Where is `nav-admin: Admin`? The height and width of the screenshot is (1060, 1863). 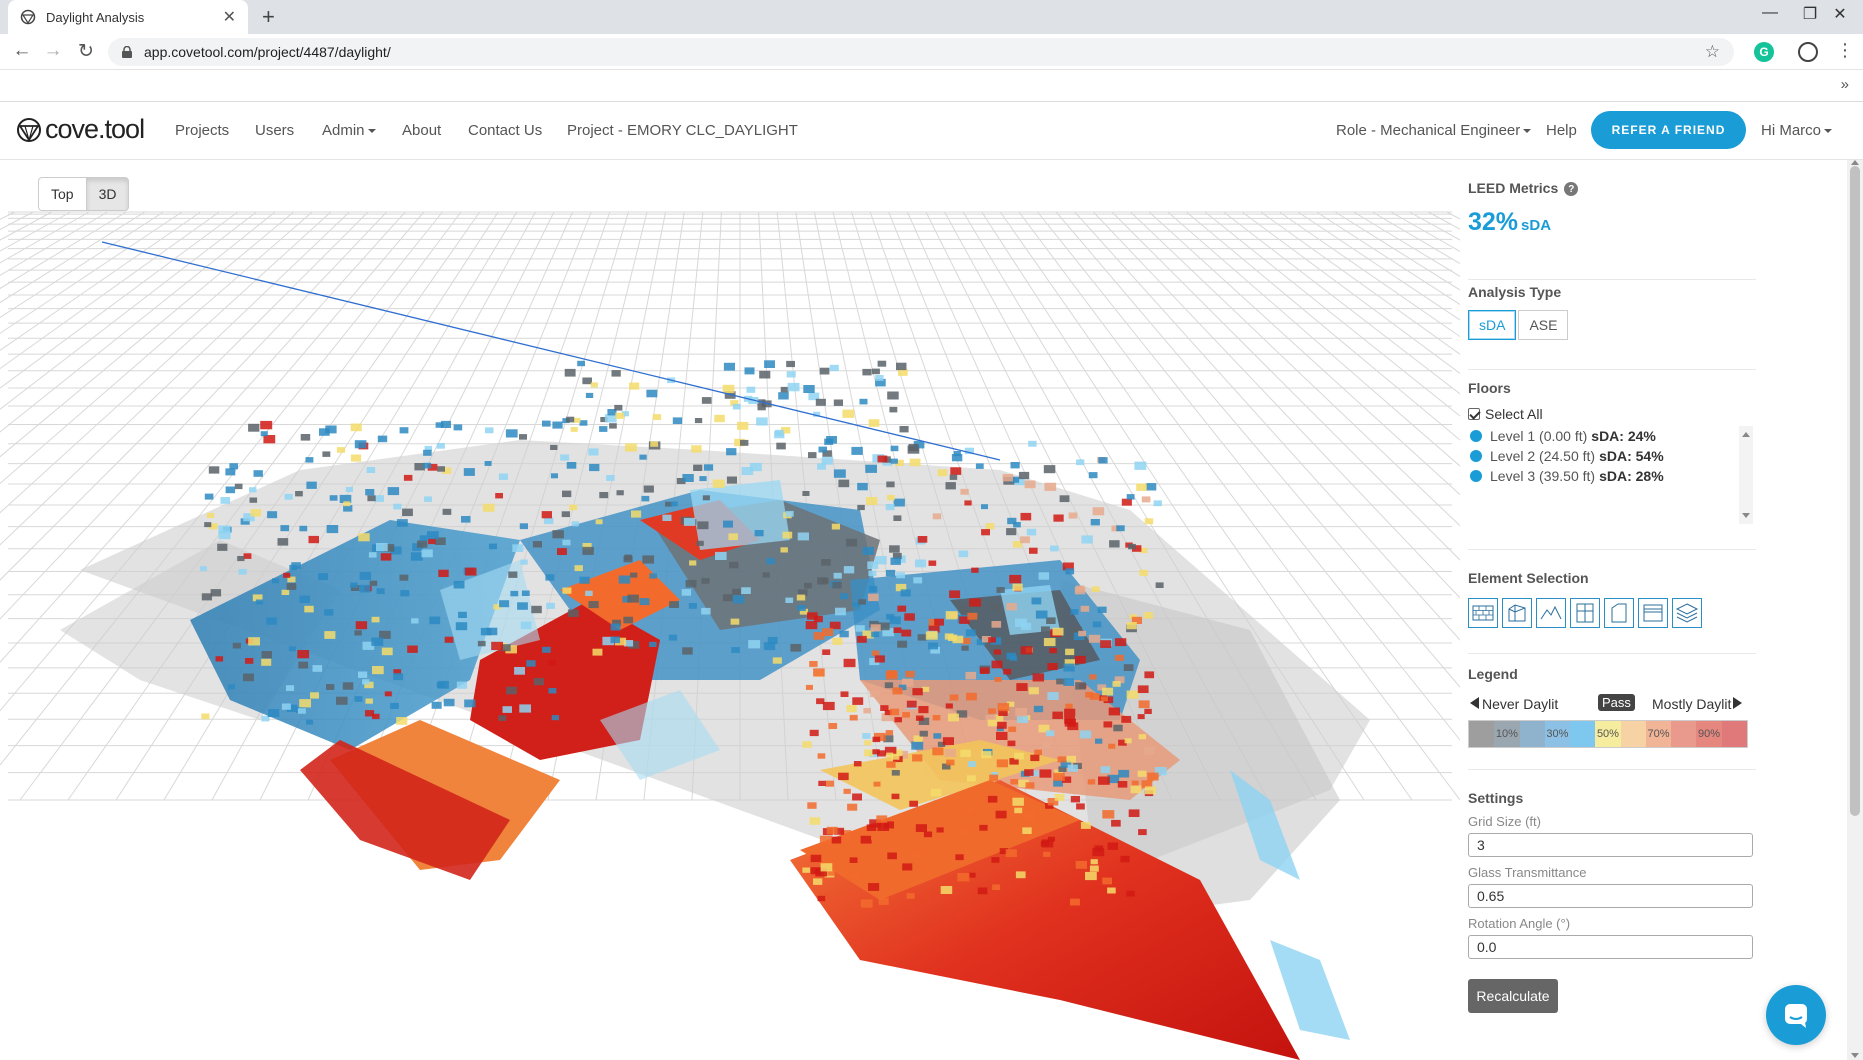 nav-admin: Admin is located at coordinates (349, 130).